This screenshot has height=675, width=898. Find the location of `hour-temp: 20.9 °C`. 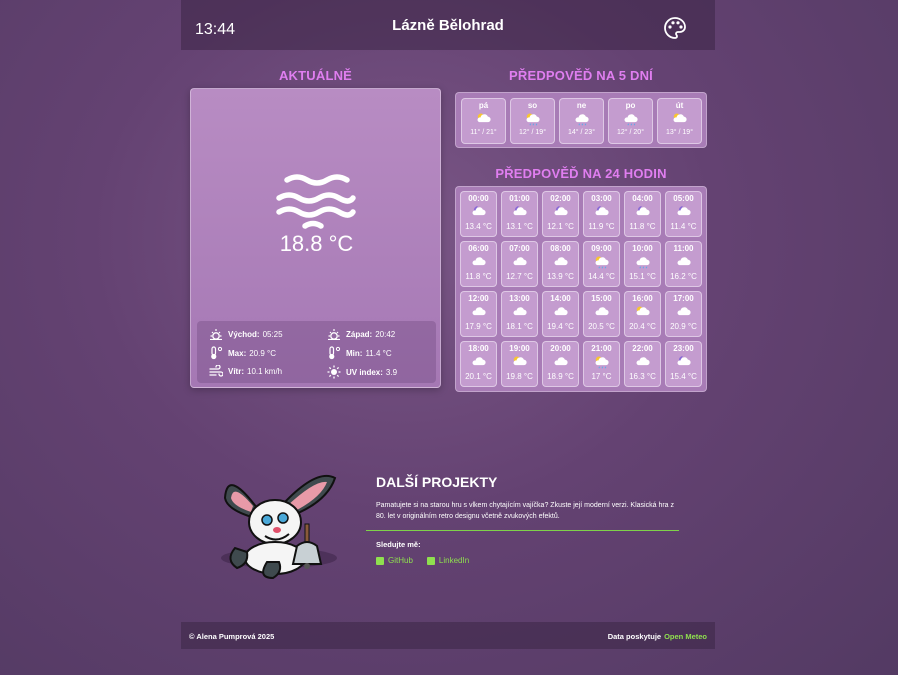

hour-temp: 20.9 °C is located at coordinates (683, 326).